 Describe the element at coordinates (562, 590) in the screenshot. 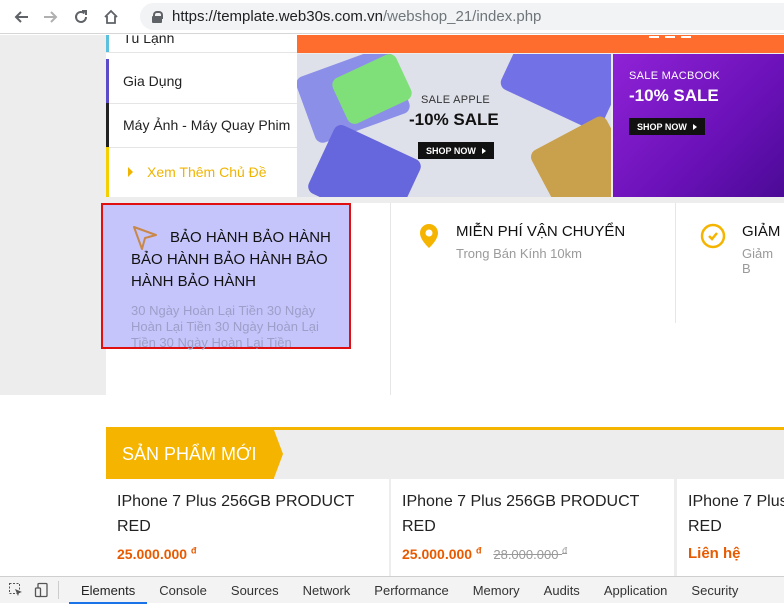

I see `tab-audits: Audits` at that location.